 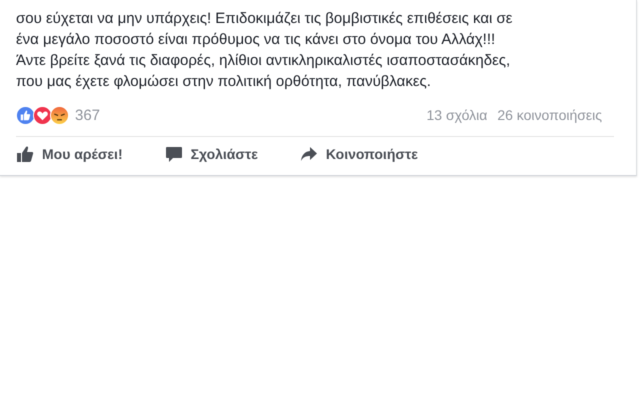 What do you see at coordinates (256, 40) in the screenshot?
I see `post-text: ένα μεγάλο ποσοστό είναι πρόθυμος να τις κάνει στο όνομα του Αλλάχ!!!` at bounding box center [256, 40].